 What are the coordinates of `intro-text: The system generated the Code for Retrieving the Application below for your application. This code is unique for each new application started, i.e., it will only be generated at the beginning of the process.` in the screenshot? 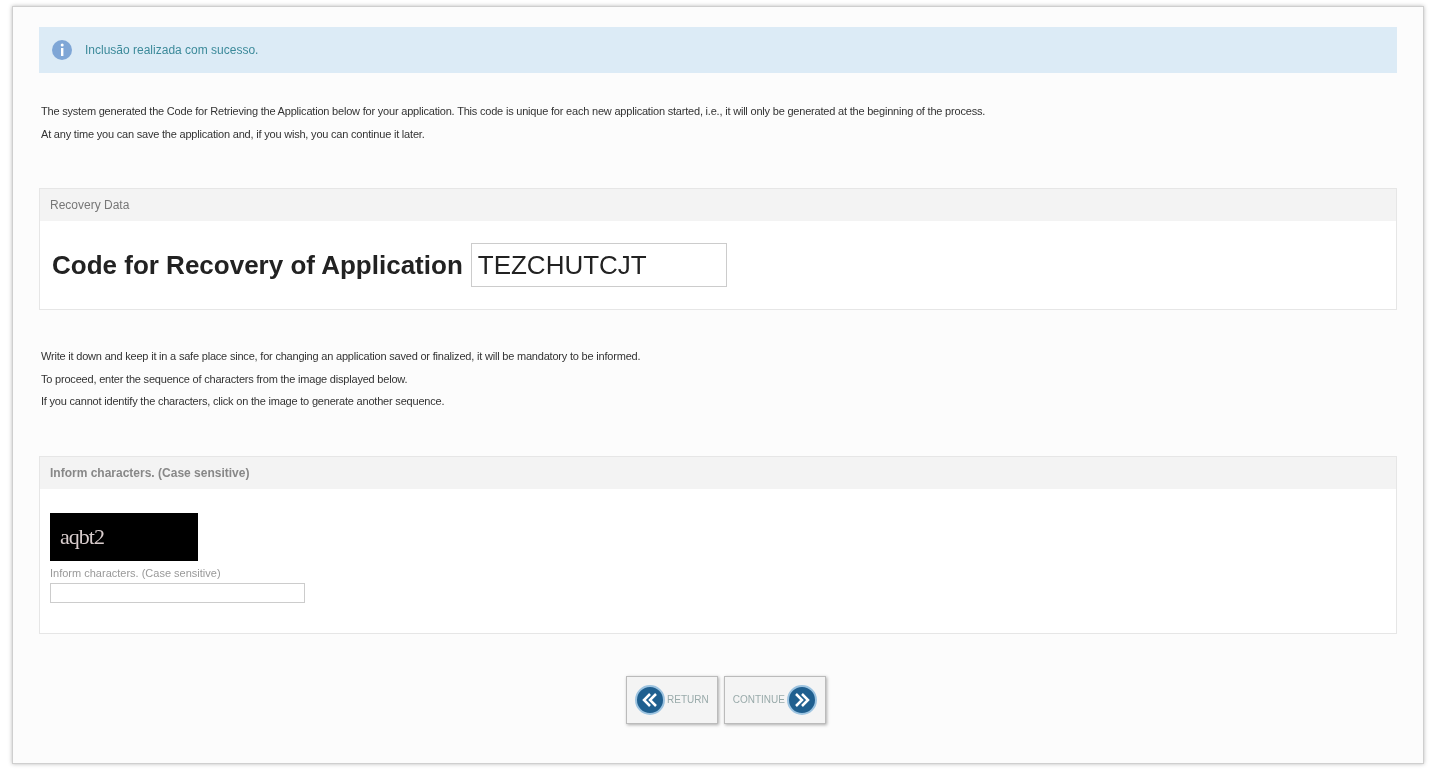 It's located at (514, 111).